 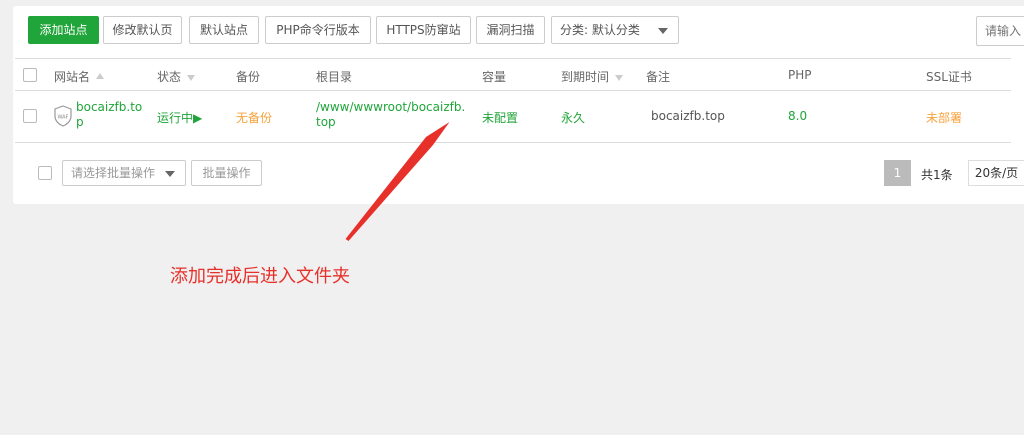 I want to click on annotation-text: 添加完成后进入文件夹, so click(x=260, y=276).